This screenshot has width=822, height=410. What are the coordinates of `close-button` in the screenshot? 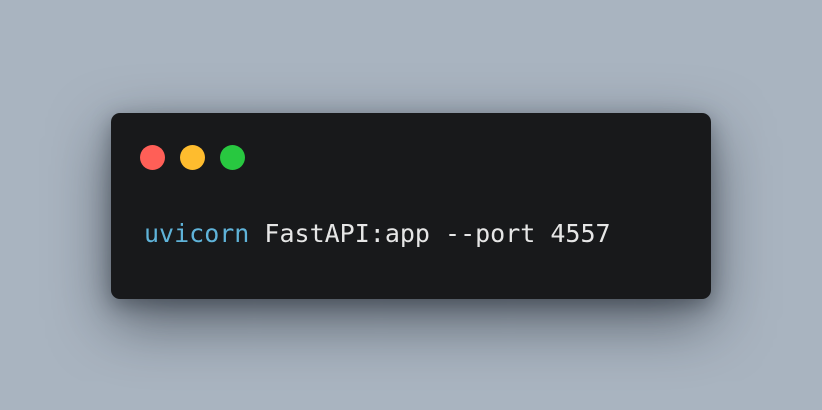 It's located at (152, 157).